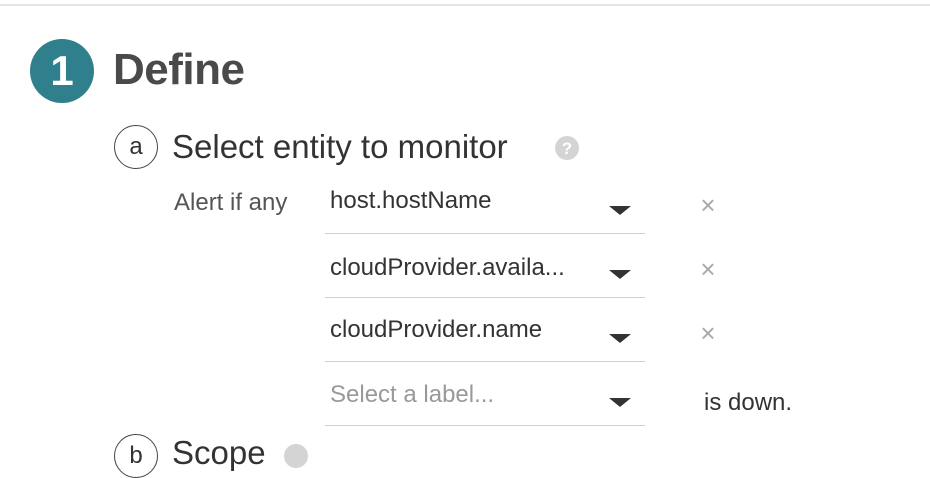 This screenshot has width=930, height=478. I want to click on next-substep-letter-badge: b, so click(136, 456).